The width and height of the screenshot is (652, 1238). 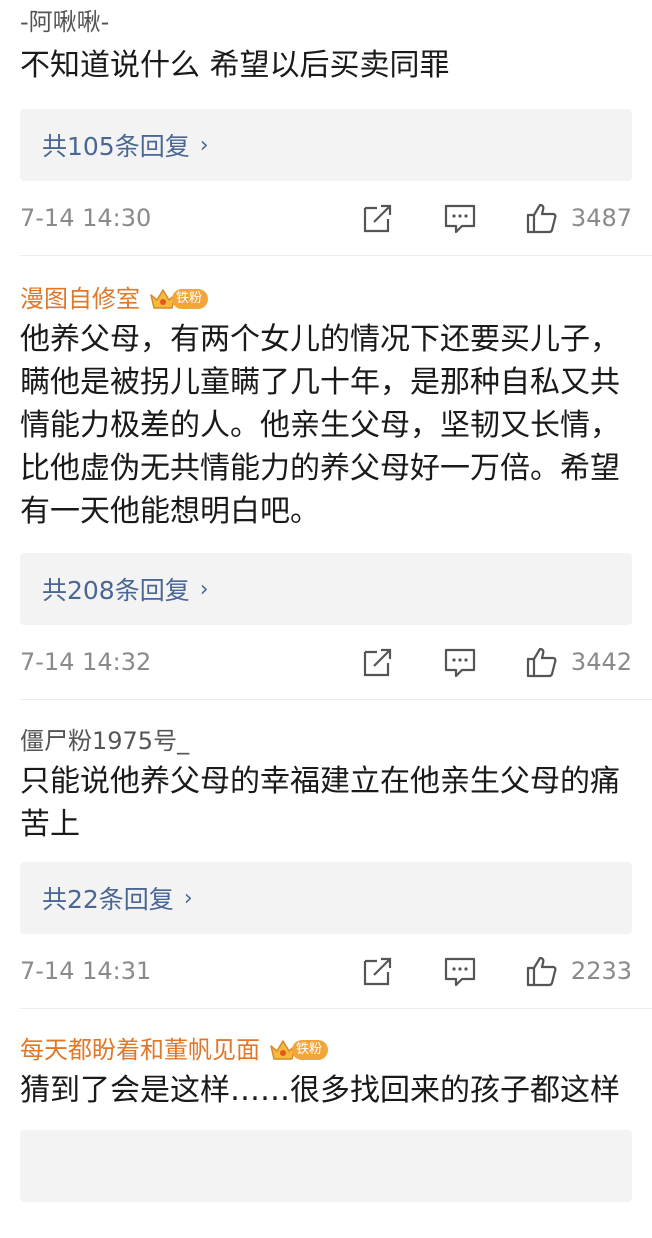 I want to click on comment-username: 漫图自修室 铁粉, so click(x=326, y=299).